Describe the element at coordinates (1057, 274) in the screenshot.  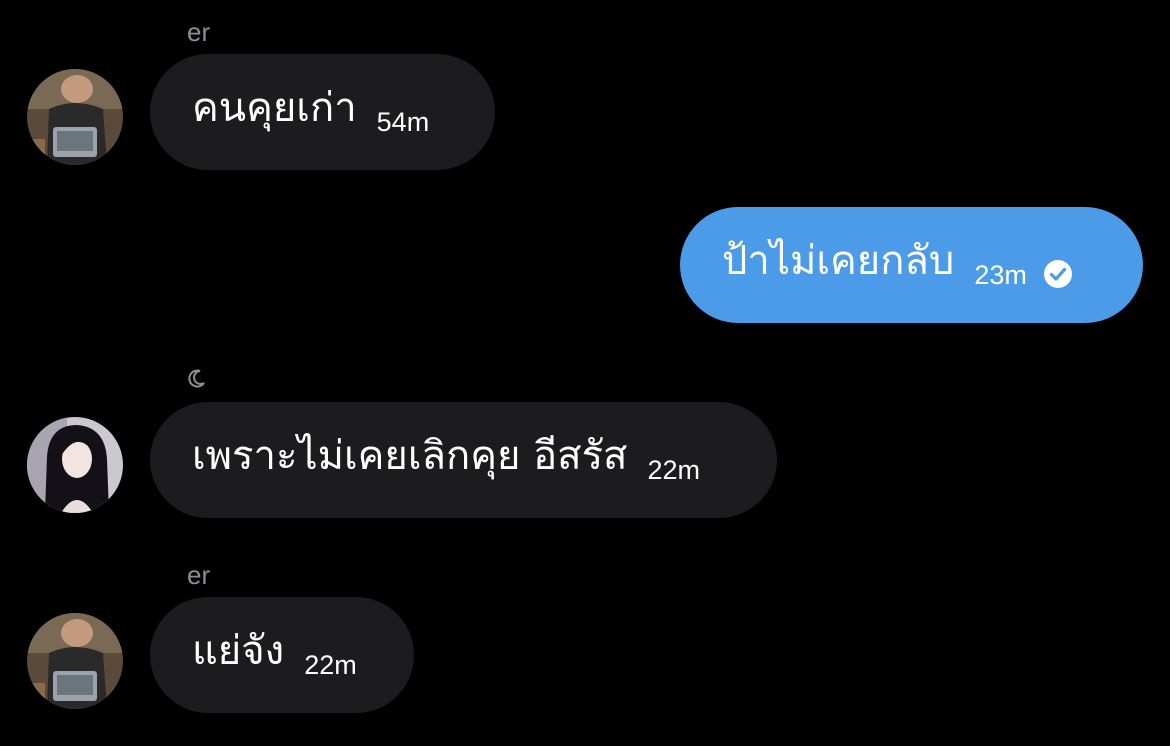
I see `read-check-icon` at that location.